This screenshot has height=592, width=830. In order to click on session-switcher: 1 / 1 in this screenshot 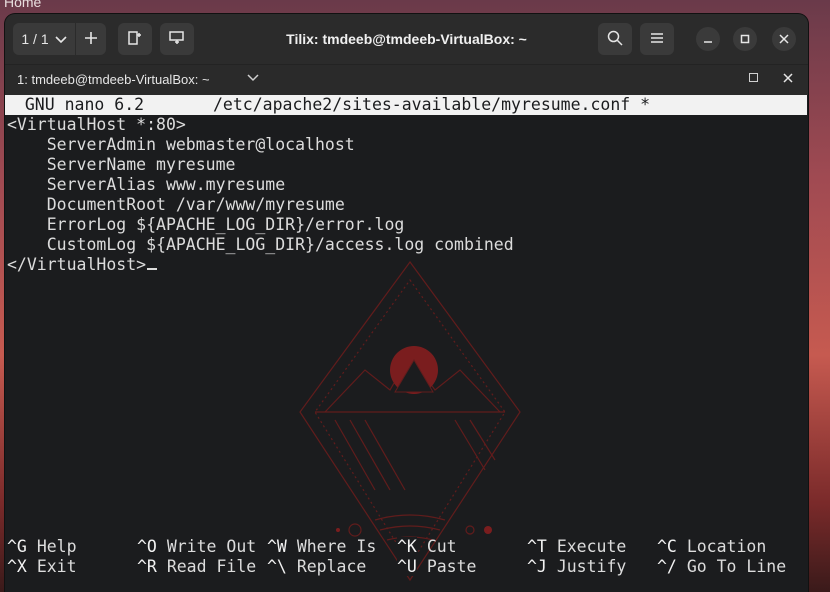, I will do `click(59, 39)`.